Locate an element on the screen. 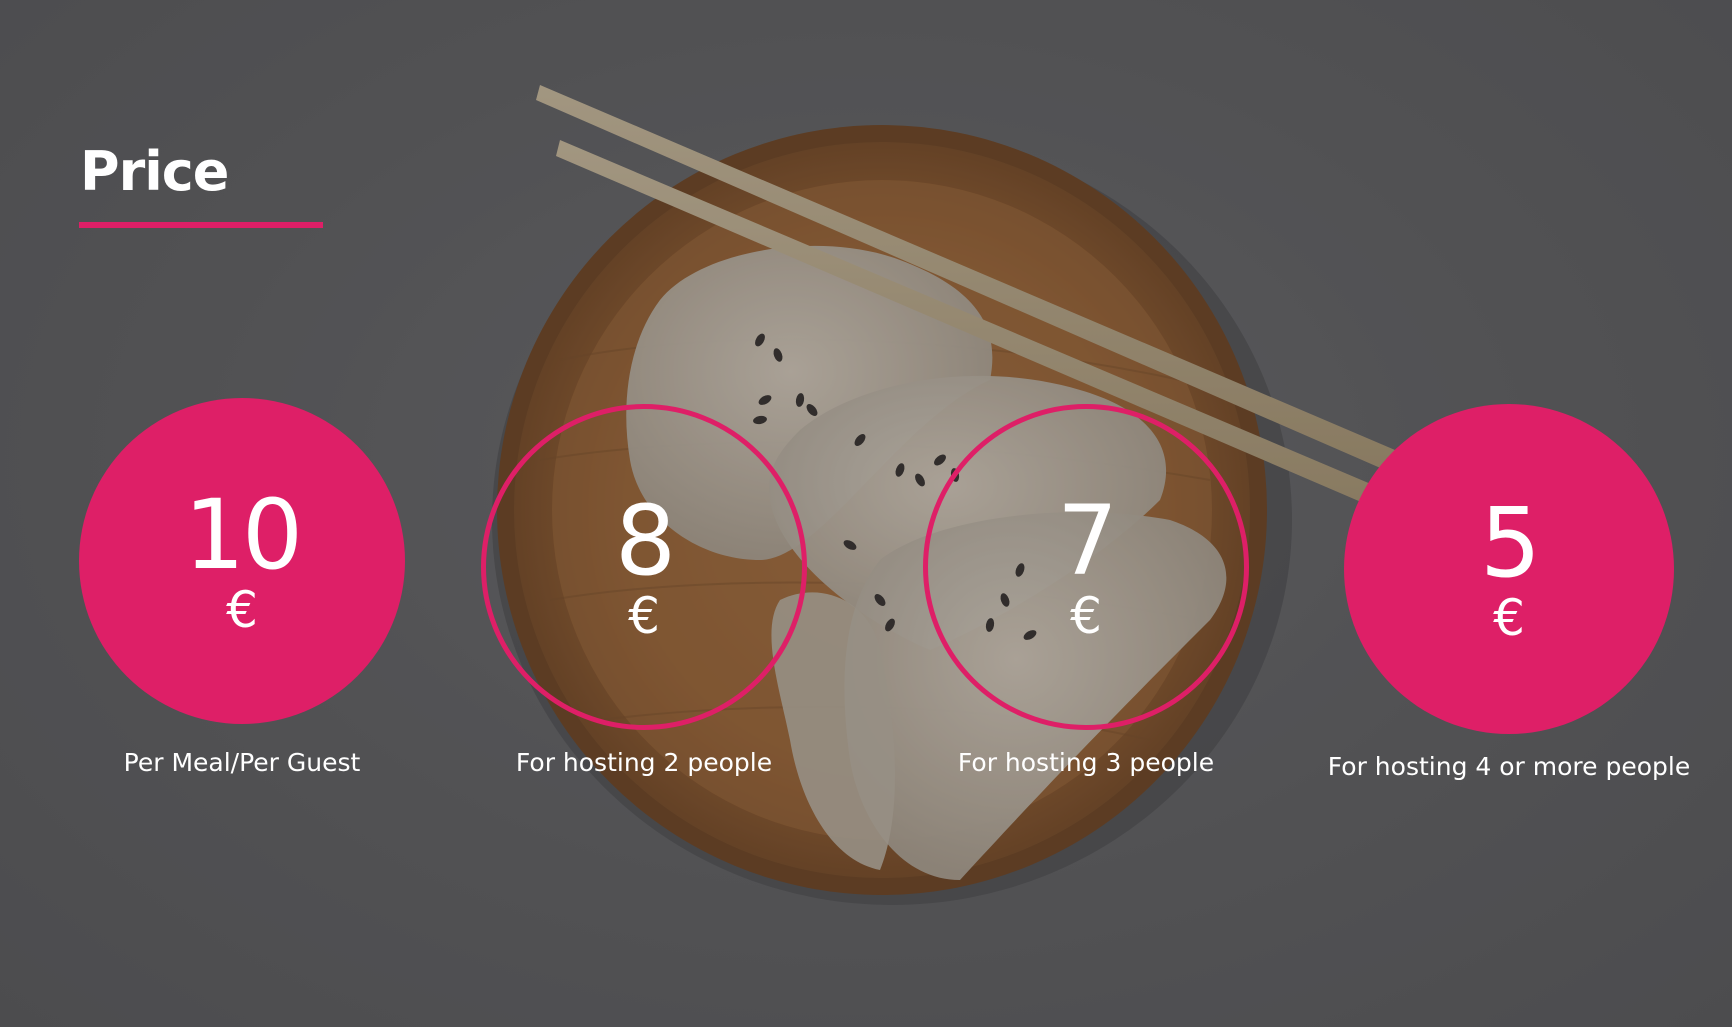 The width and height of the screenshot is (1732, 1027). price-card-2-people: 8 € For hosting 2 people is located at coordinates (644, 590).